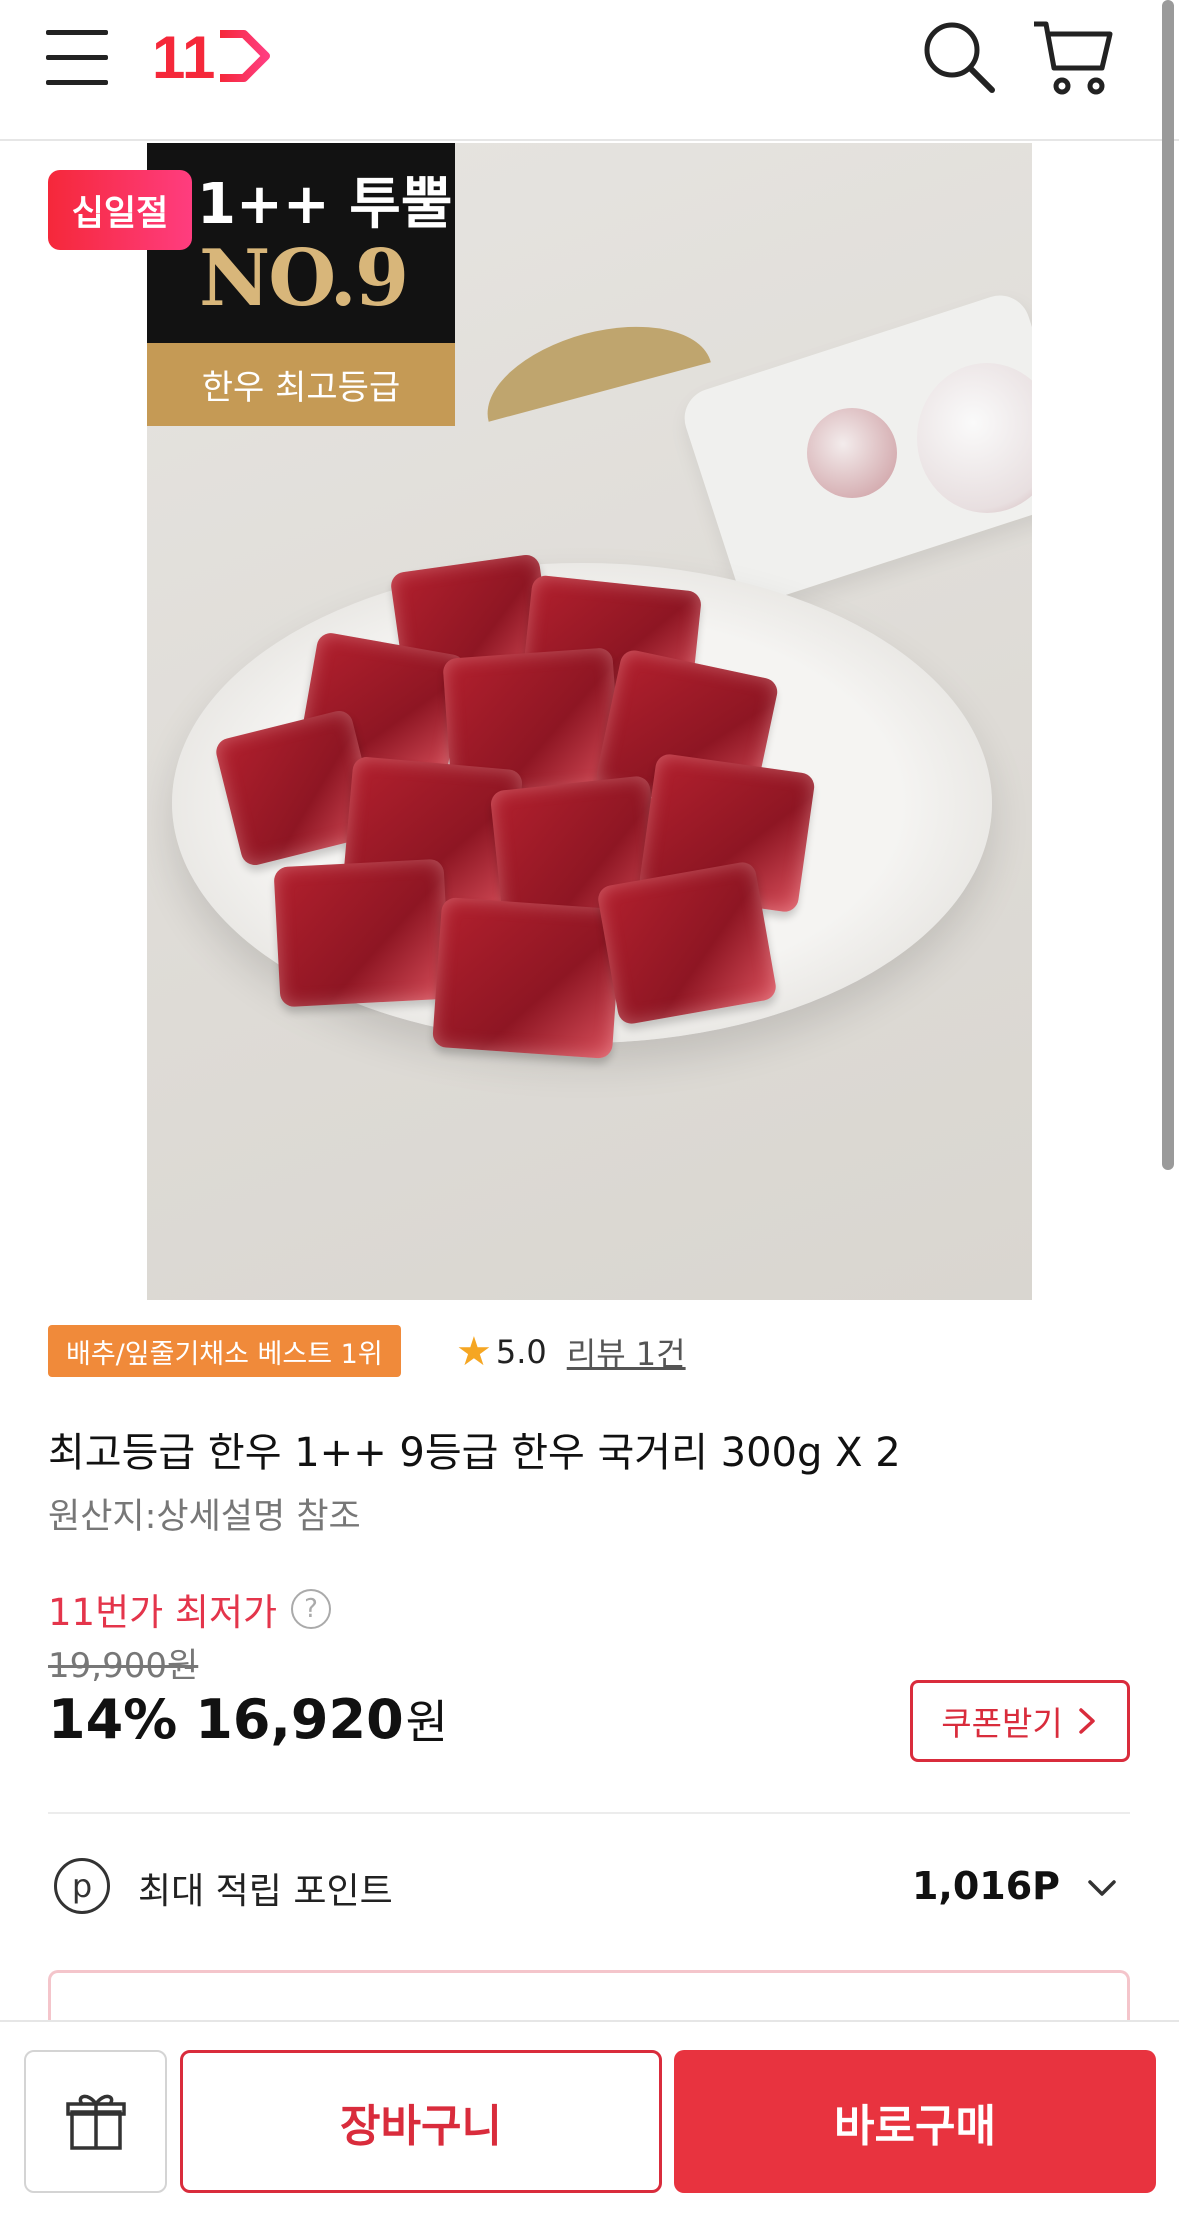  Describe the element at coordinates (304, 278) in the screenshot. I see `grade-number: NO.9` at that location.